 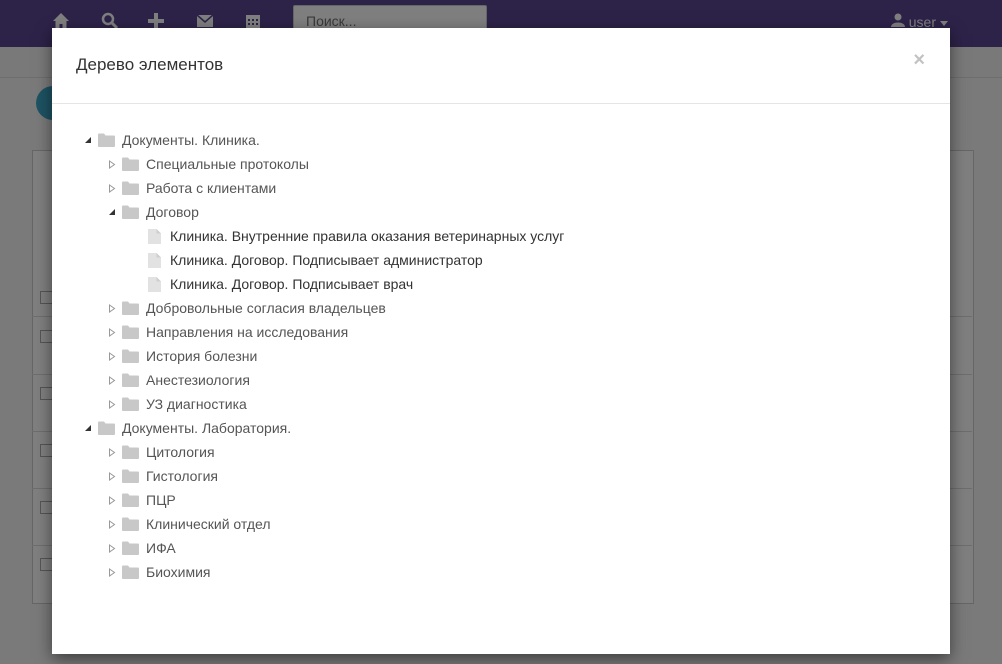 I want to click on tree-folder-node: Анестезиология, so click(x=176, y=380).